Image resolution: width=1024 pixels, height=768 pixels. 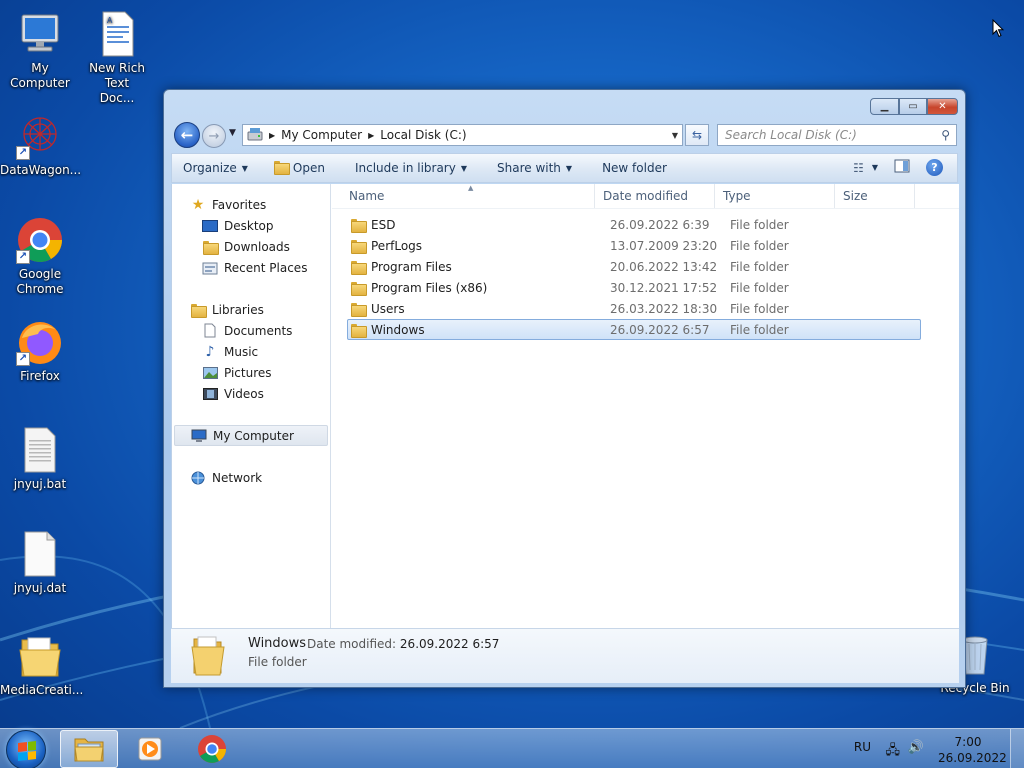 What do you see at coordinates (40, 136) in the screenshot?
I see `datawagon-icon: ↗` at bounding box center [40, 136].